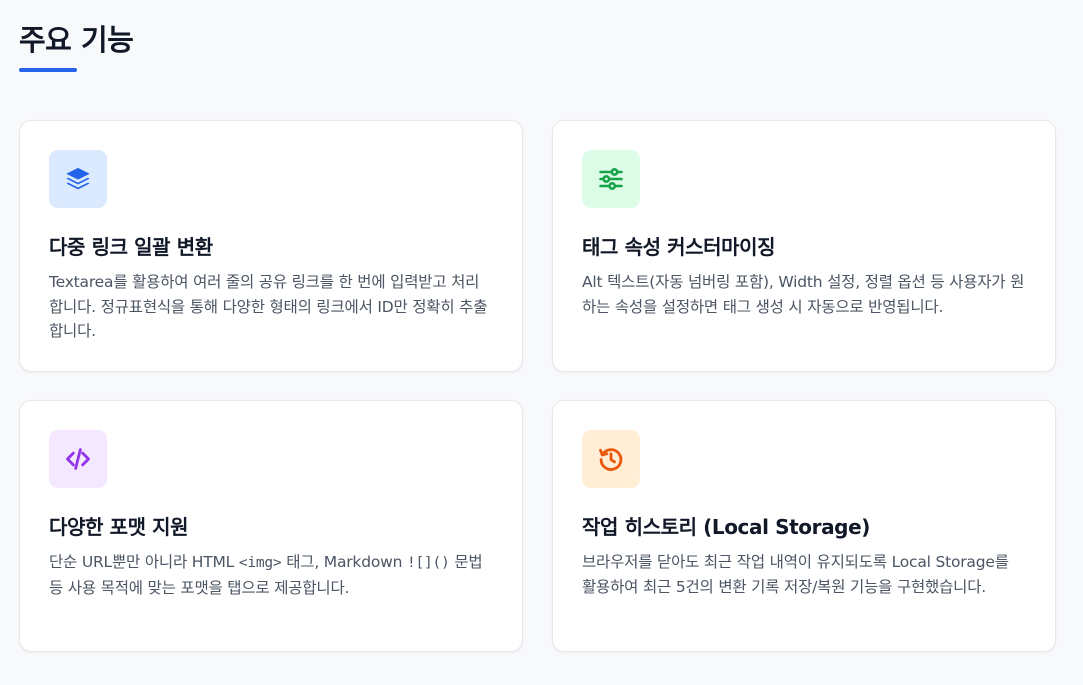 The height and width of the screenshot is (685, 1083). What do you see at coordinates (144, 562) in the screenshot?
I see `description-text: 단순 URL뿐만 아니라 HTML` at bounding box center [144, 562].